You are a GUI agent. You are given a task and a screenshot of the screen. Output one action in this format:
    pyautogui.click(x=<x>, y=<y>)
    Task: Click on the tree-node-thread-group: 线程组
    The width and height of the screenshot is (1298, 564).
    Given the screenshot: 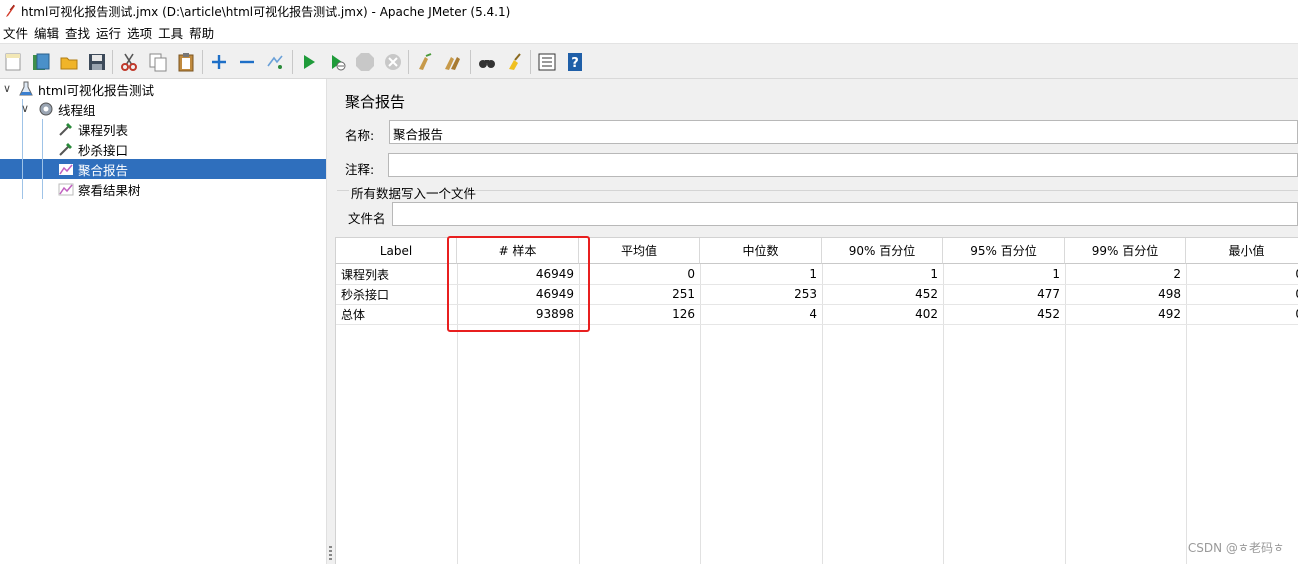 What is the action you would take?
    pyautogui.click(x=67, y=109)
    